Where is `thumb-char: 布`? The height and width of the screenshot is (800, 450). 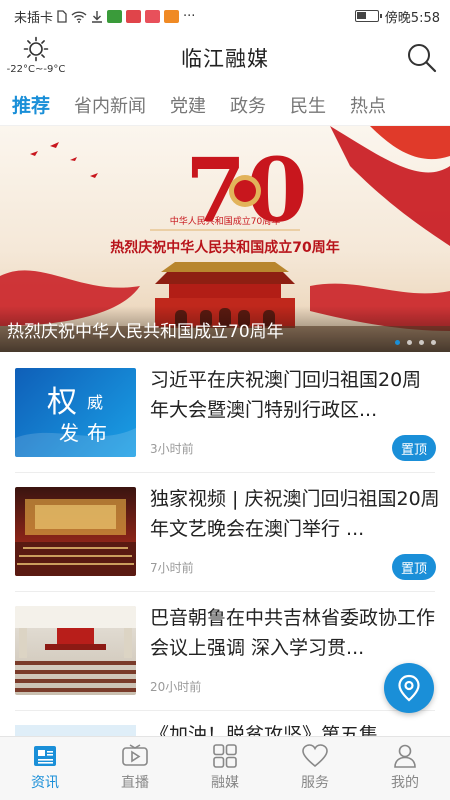 thumb-char: 布 is located at coordinates (97, 433).